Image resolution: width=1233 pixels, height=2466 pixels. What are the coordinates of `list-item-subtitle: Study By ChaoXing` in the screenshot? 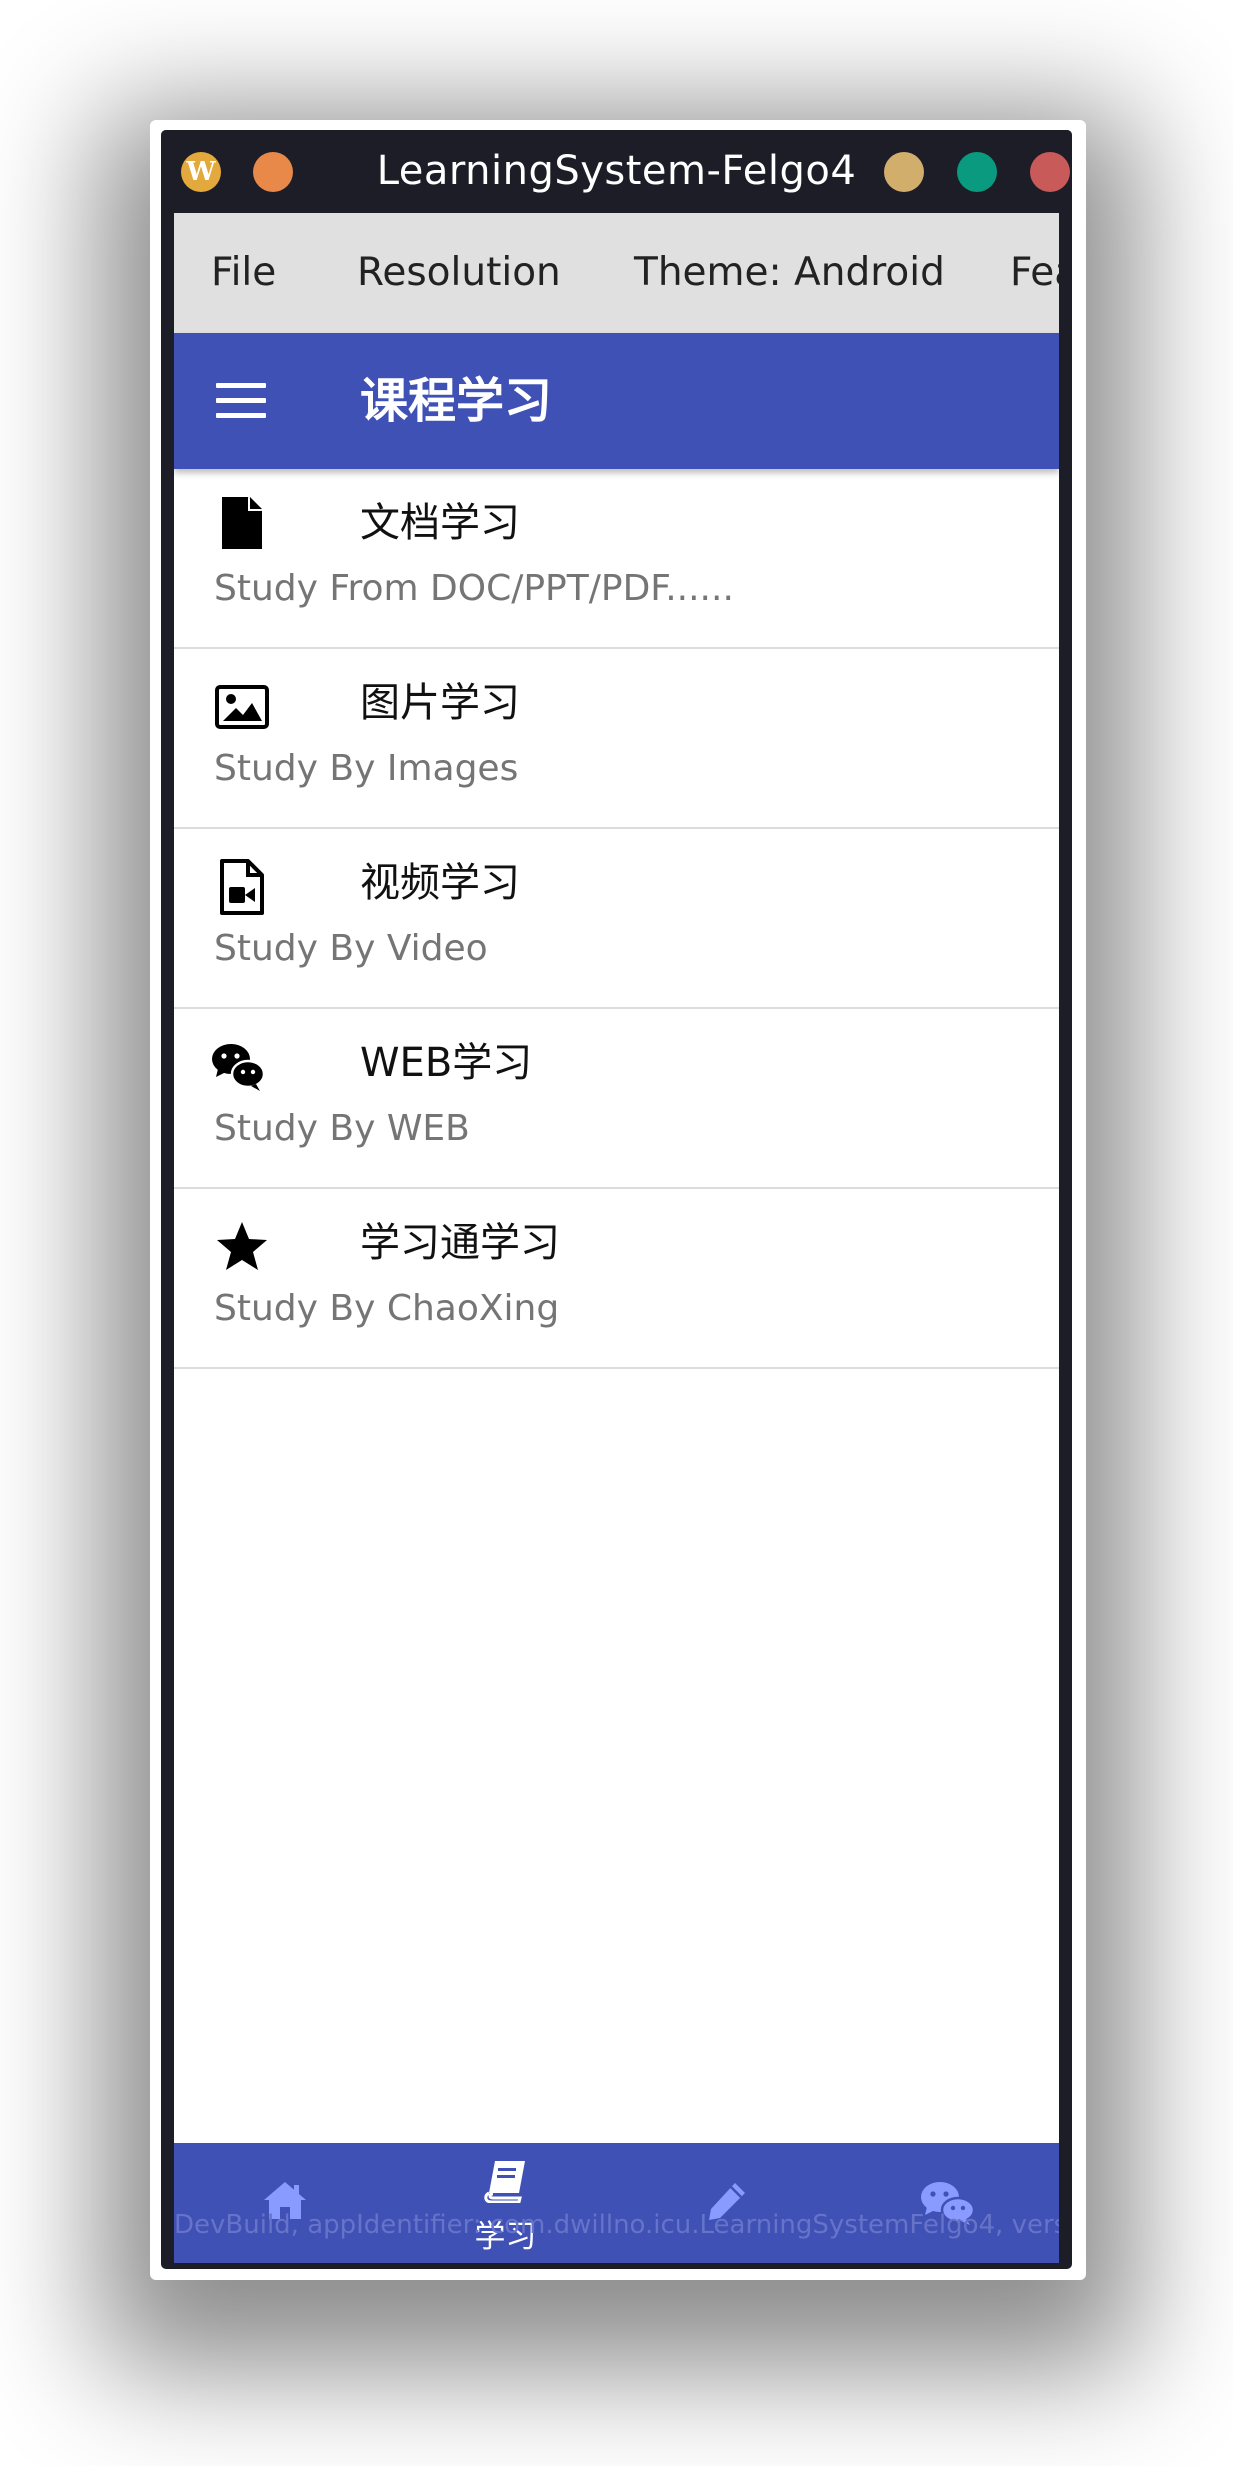 It's located at (387, 1308).